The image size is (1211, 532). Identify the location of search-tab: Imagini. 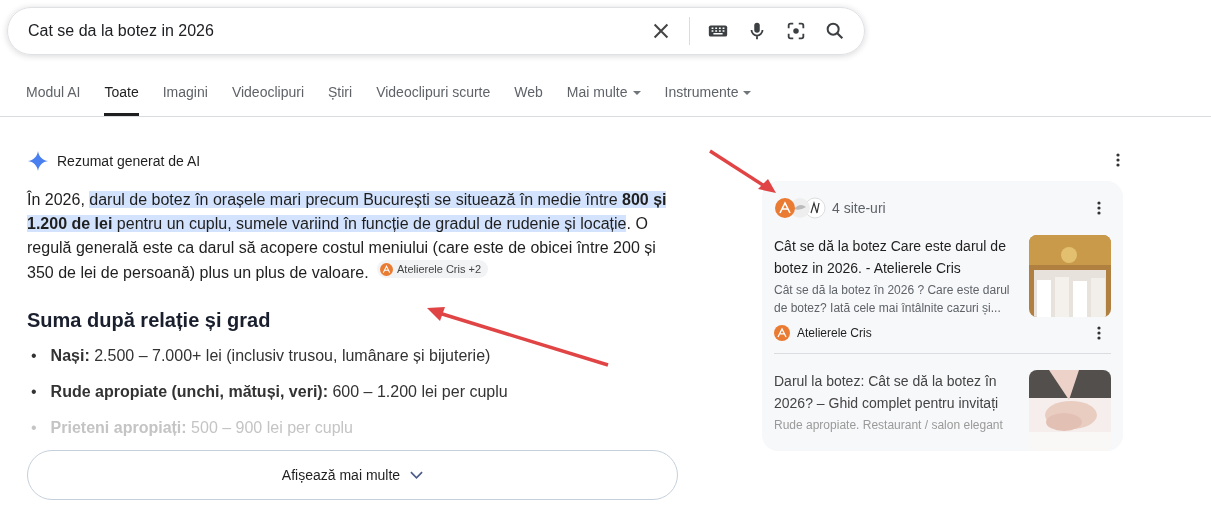
(185, 100).